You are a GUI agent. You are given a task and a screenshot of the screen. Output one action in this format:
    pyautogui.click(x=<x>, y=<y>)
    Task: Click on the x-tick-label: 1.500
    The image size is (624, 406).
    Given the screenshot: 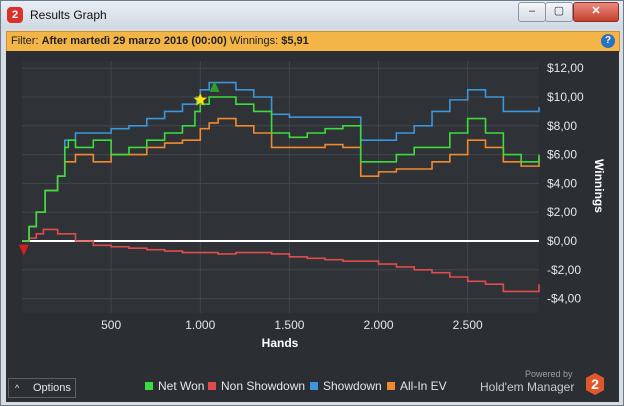 What is the action you would take?
    pyautogui.click(x=289, y=325)
    